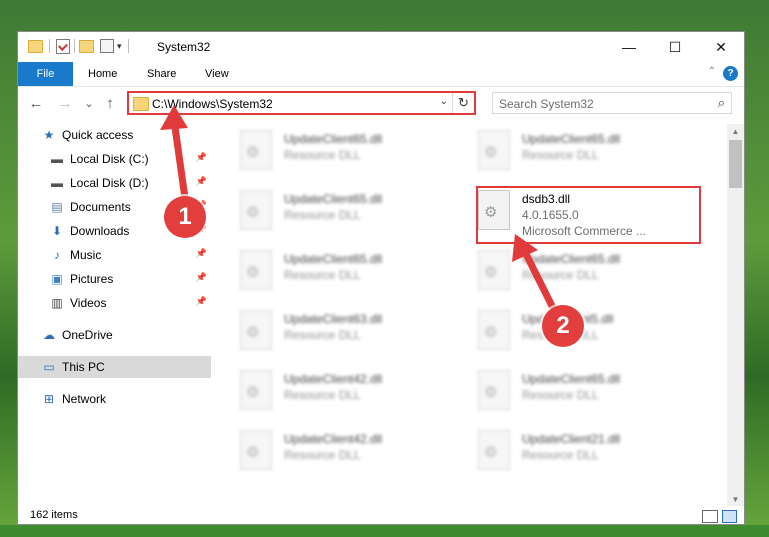 This screenshot has width=769, height=537. I want to click on ribbon-tabs: File Home Share View ⌃ ?, so click(381, 74).